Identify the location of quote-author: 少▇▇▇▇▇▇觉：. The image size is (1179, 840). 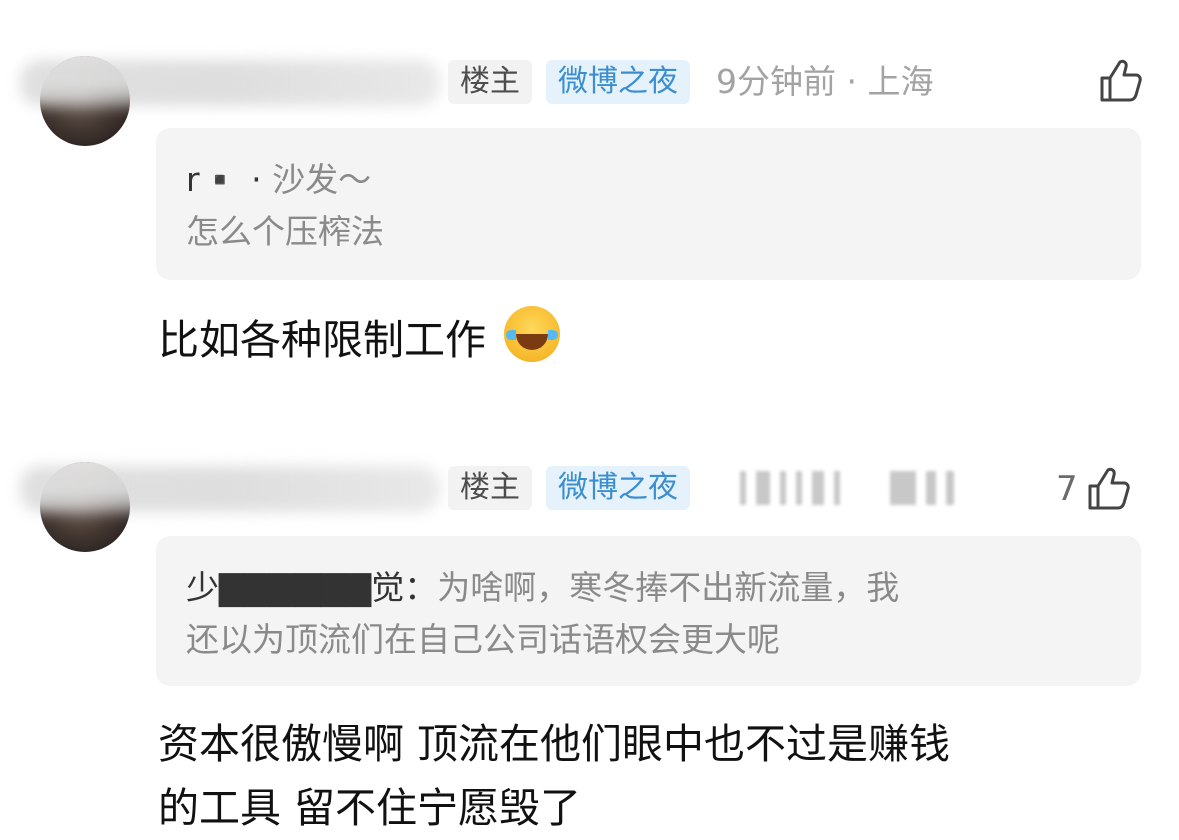
(311, 587).